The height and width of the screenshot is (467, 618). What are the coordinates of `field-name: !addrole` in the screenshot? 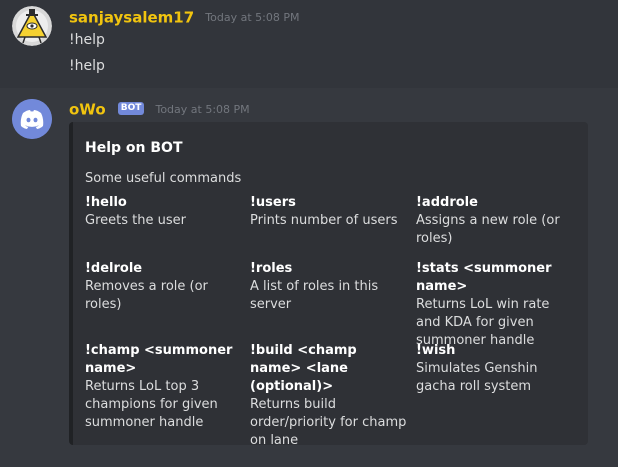 It's located at (447, 202).